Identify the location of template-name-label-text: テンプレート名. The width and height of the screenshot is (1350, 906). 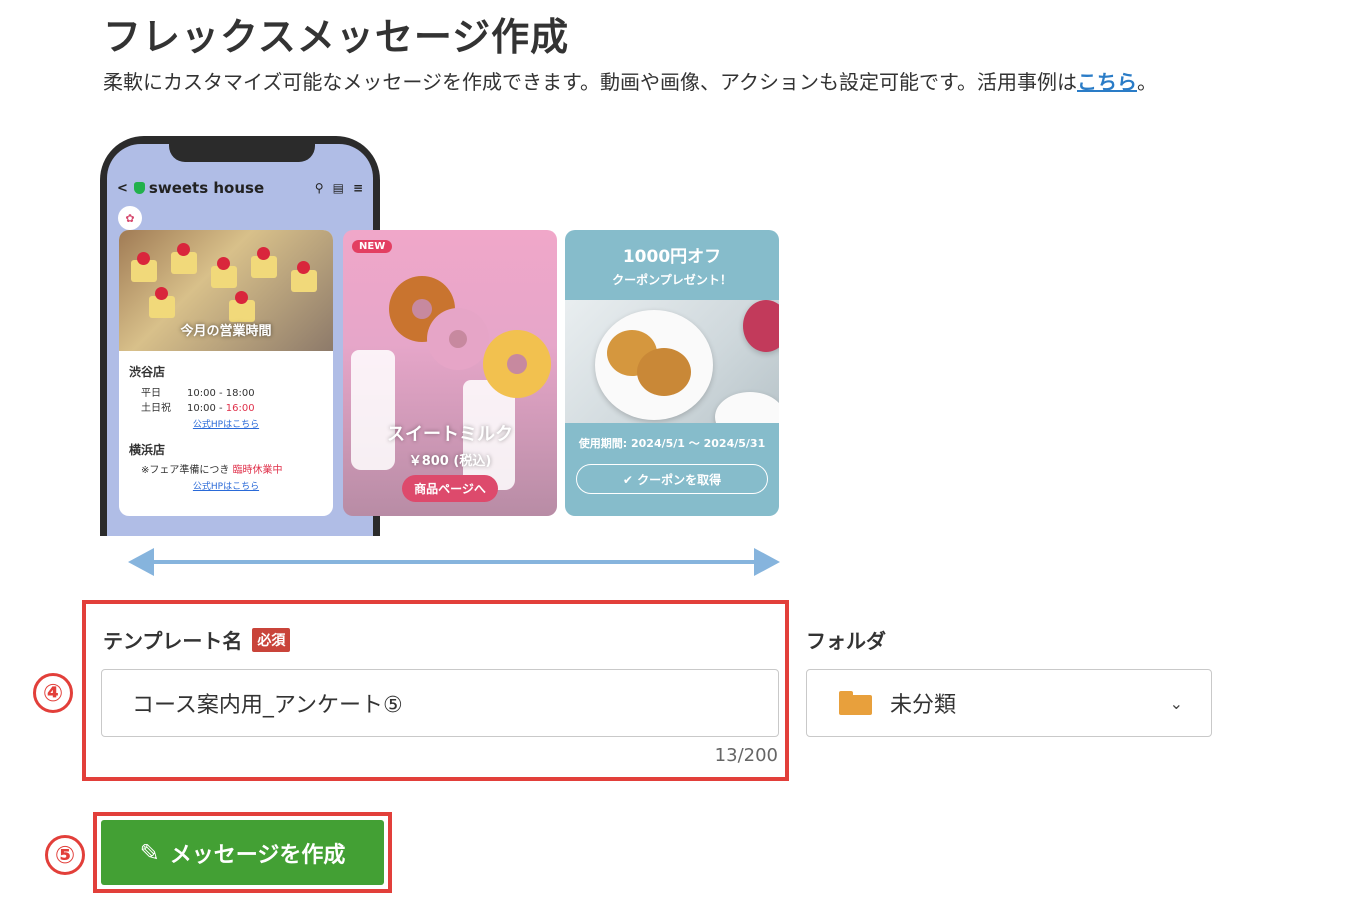
(173, 641).